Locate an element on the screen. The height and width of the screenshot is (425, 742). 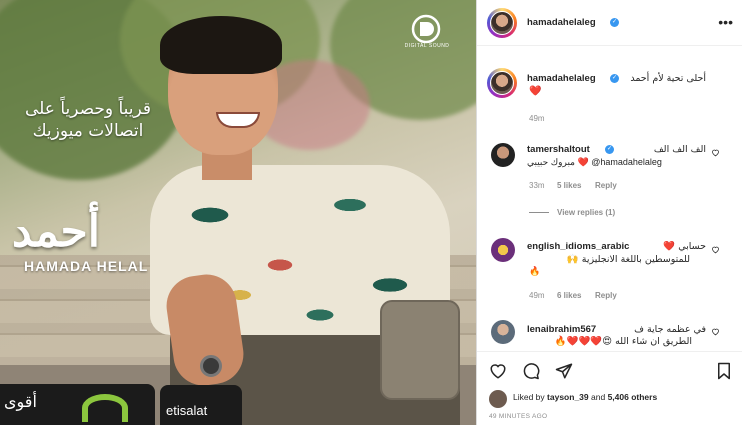
shoulder-bag is located at coordinates (420, 350).